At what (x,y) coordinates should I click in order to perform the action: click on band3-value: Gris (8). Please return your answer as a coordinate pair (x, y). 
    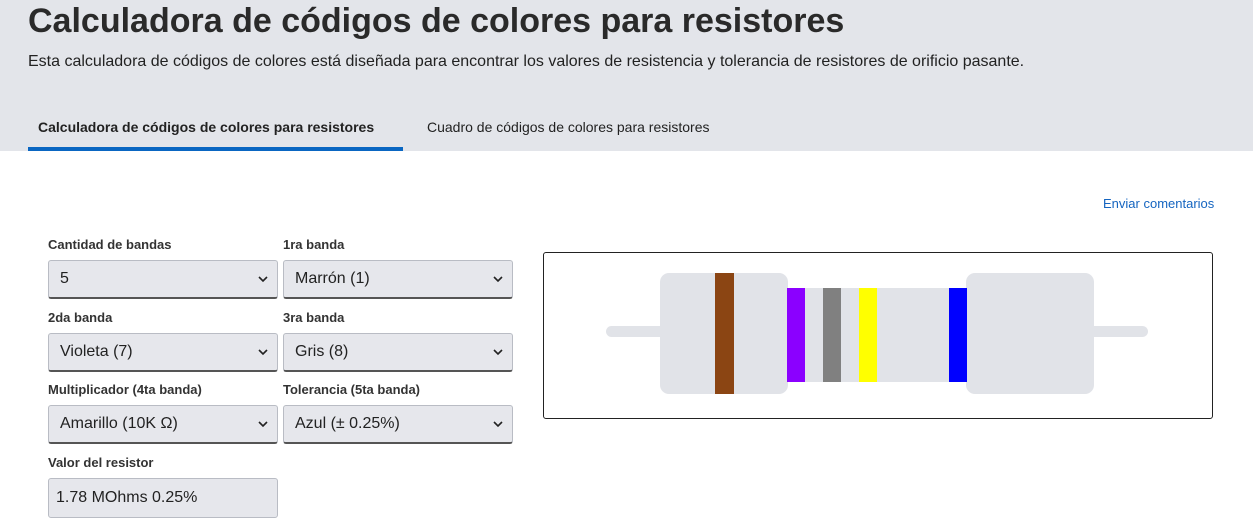
    Looking at the image, I should click on (322, 351).